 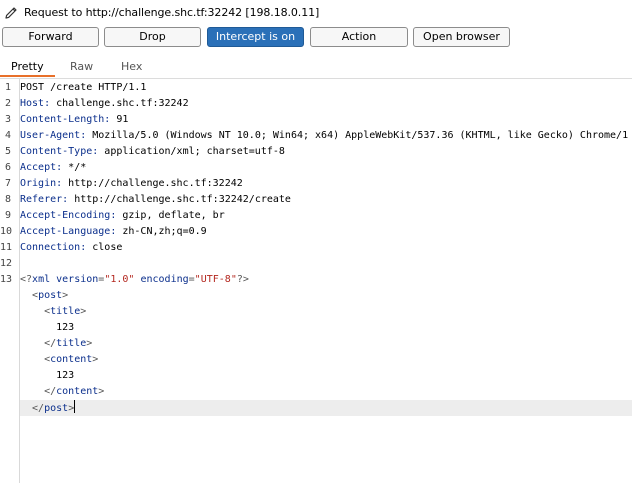 I want to click on header-name: Accept, so click(x=38, y=167).